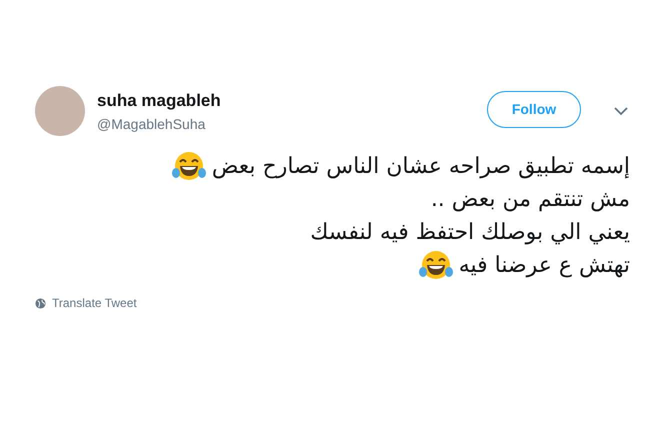  What do you see at coordinates (40, 303) in the screenshot?
I see `globe-icon` at bounding box center [40, 303].